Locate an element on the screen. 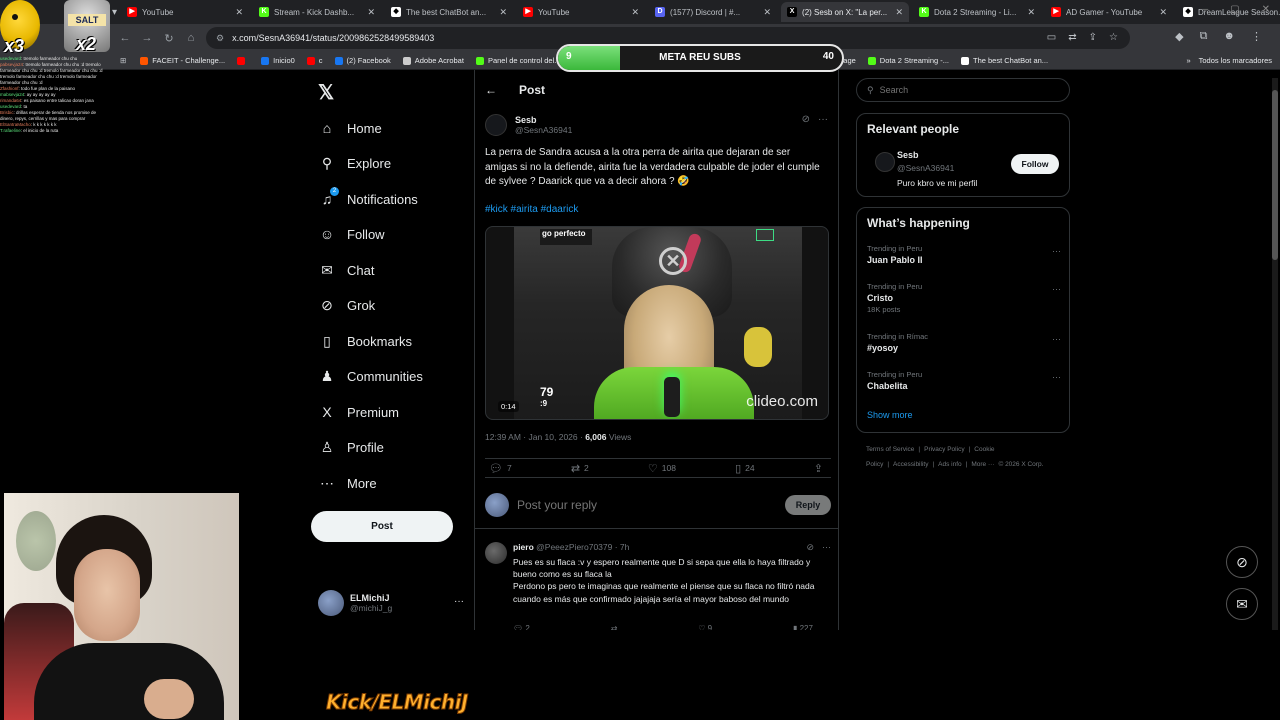 Image resolution: width=1280 pixels, height=720 pixels. footer-link: Ads info is located at coordinates (950, 464).